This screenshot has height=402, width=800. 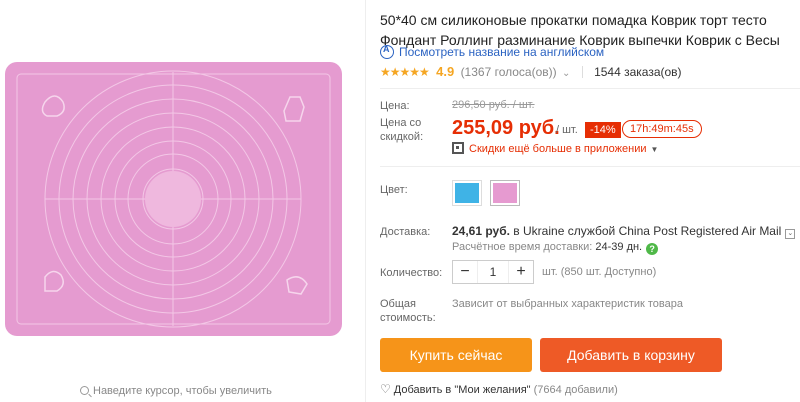 I want to click on swatch-blue-image, so click(x=467, y=193).